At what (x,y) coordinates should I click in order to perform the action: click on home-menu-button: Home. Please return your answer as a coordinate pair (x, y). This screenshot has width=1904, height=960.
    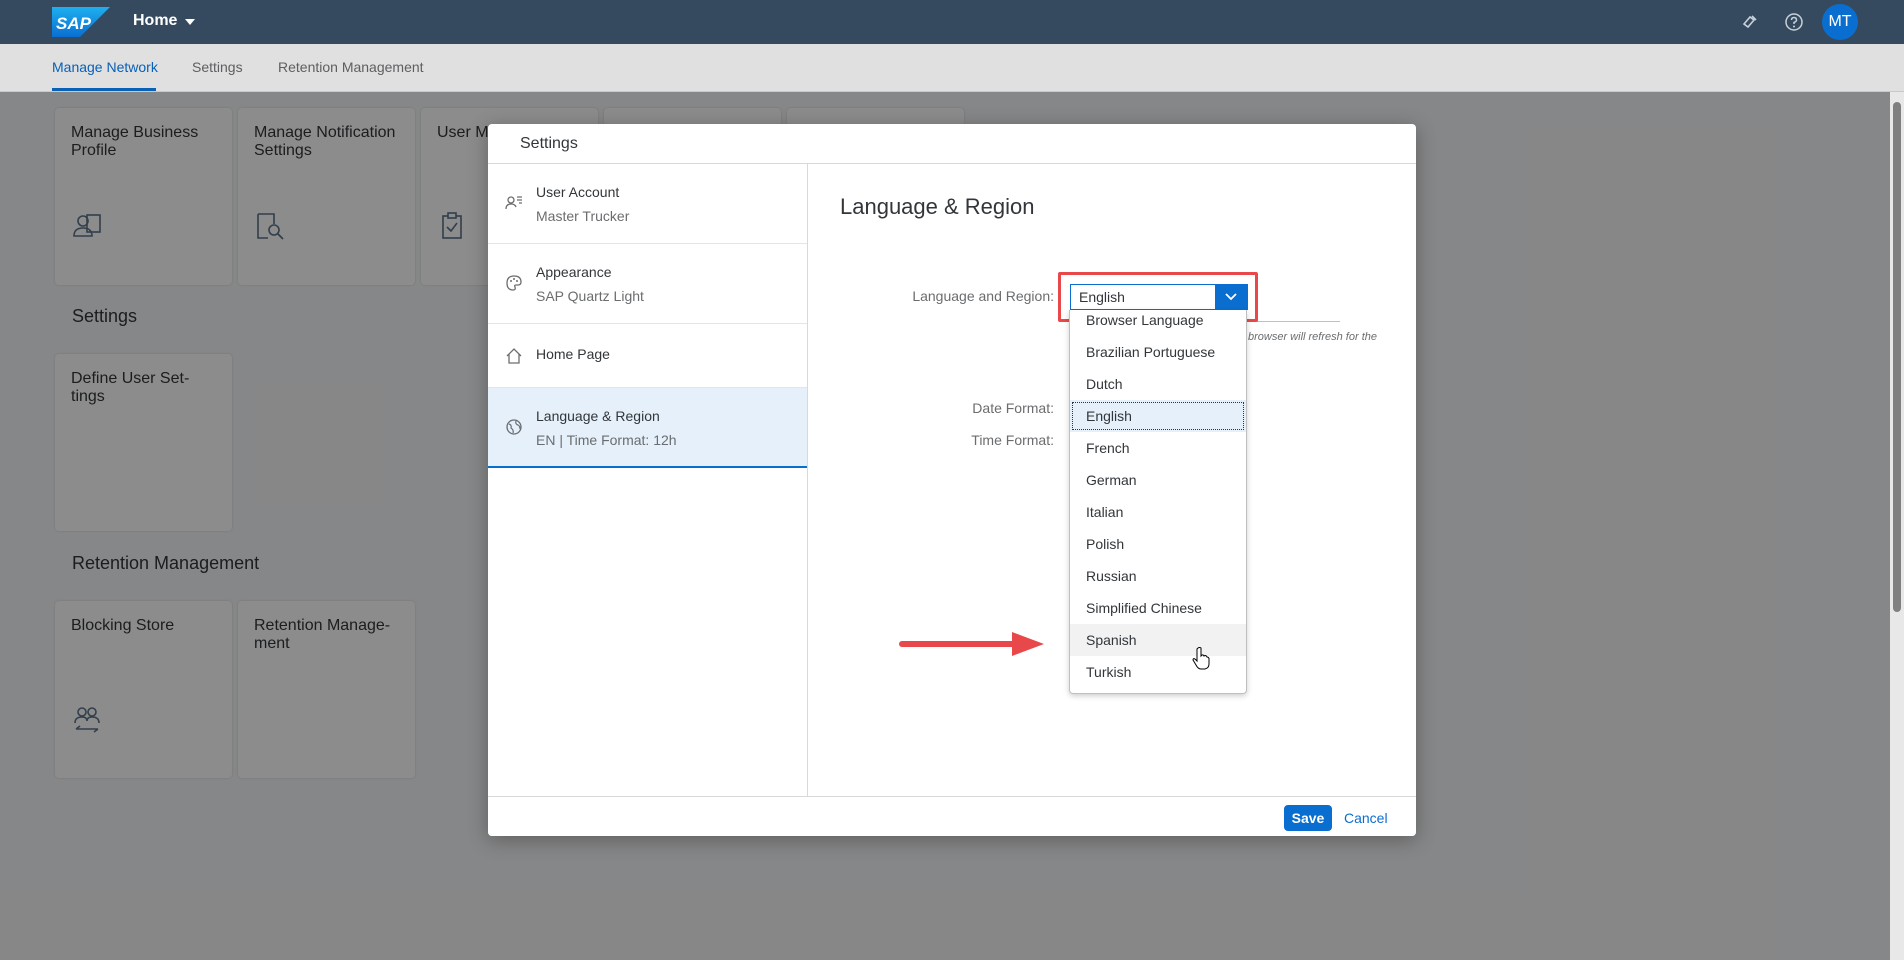
    Looking at the image, I should click on (164, 21).